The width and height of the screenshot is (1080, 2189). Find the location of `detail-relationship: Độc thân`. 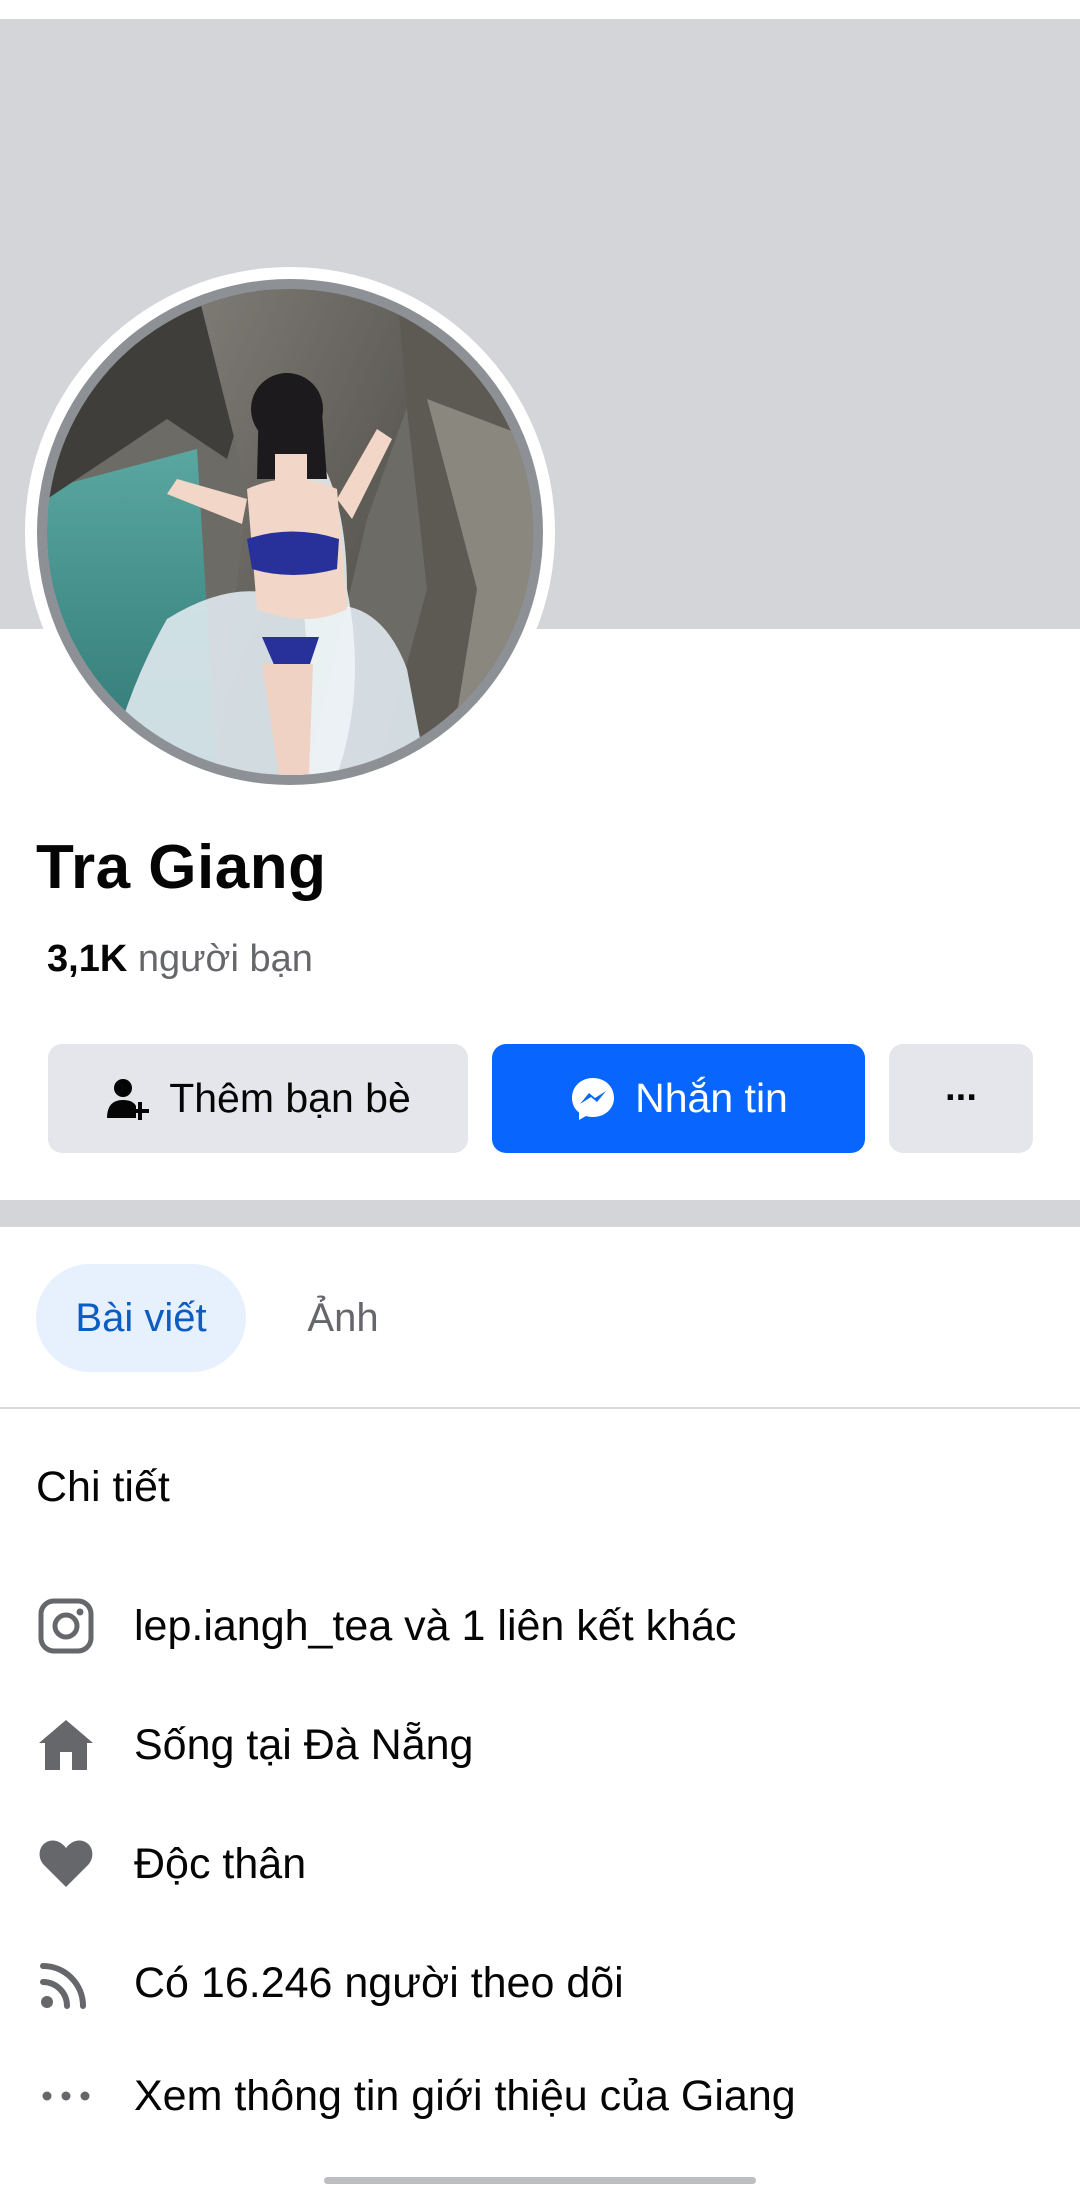

detail-relationship: Độc thân is located at coordinates (171, 1864).